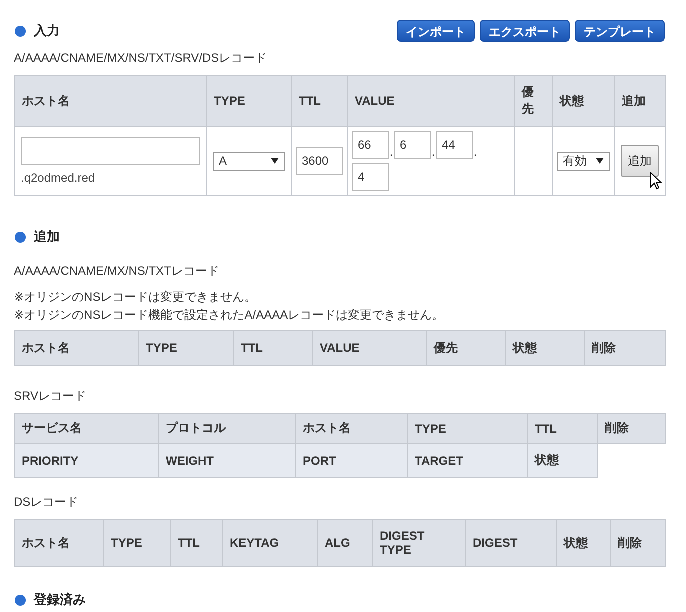  What do you see at coordinates (468, 461) in the screenshot?
I see `column-header: TARGET` at bounding box center [468, 461].